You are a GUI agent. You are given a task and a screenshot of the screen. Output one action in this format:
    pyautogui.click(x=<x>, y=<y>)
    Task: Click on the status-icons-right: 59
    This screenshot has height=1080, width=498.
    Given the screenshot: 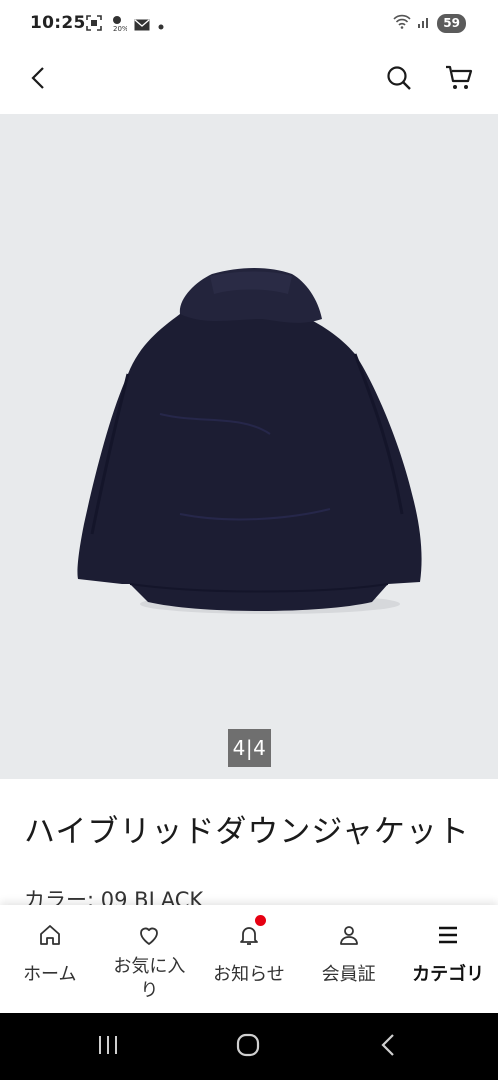 What is the action you would take?
    pyautogui.click(x=429, y=23)
    